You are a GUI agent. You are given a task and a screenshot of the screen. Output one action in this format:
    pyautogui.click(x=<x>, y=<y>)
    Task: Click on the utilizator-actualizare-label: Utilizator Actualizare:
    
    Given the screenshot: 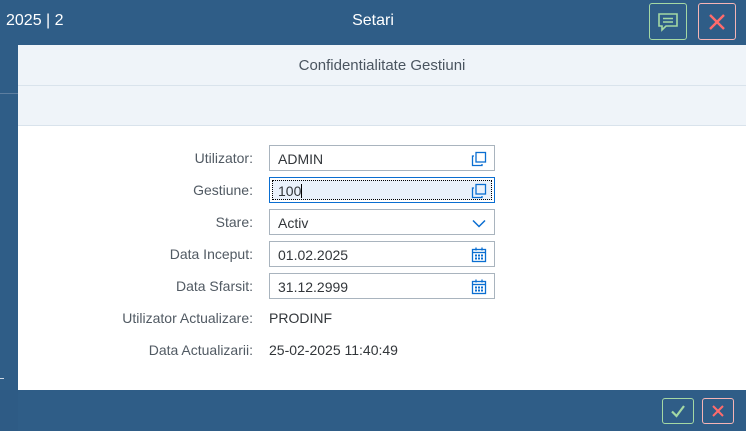 What is the action you would take?
    pyautogui.click(x=187, y=318)
    